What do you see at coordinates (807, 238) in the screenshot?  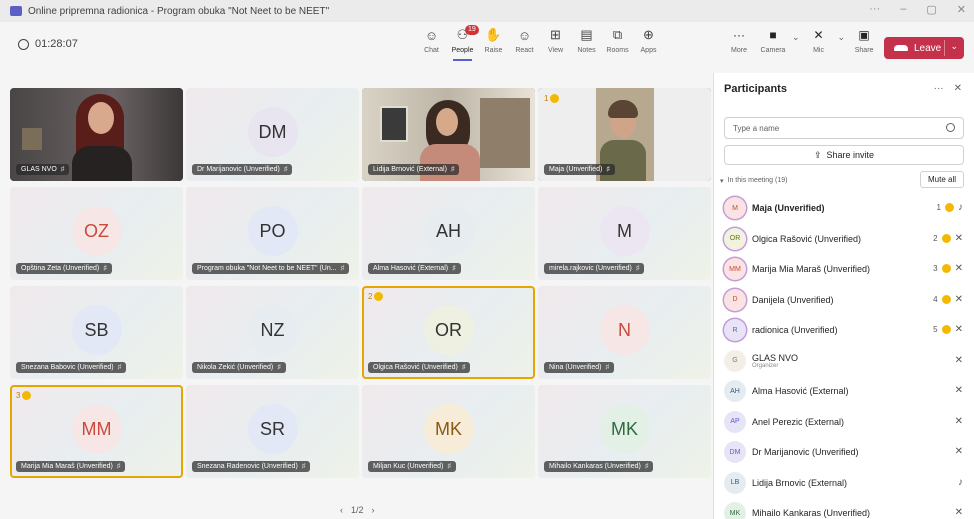 I see `participant-name-text: Olgica Rašović (Unverified)` at bounding box center [807, 238].